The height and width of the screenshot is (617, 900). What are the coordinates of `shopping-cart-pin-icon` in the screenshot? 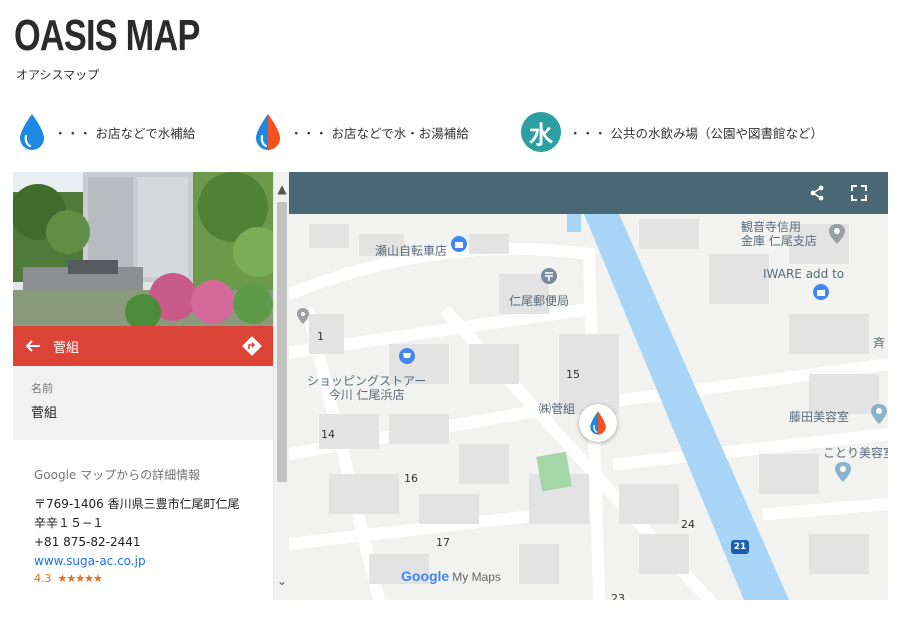 It's located at (407, 357).